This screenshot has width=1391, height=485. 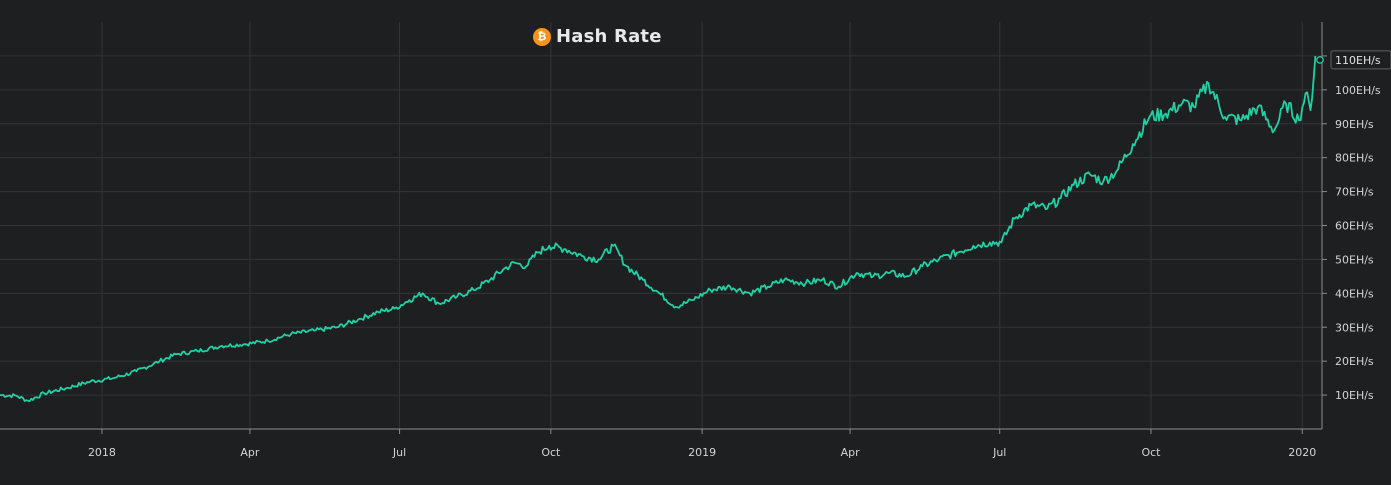 I want to click on y-tick-label: 50EH/s, so click(x=1354, y=259).